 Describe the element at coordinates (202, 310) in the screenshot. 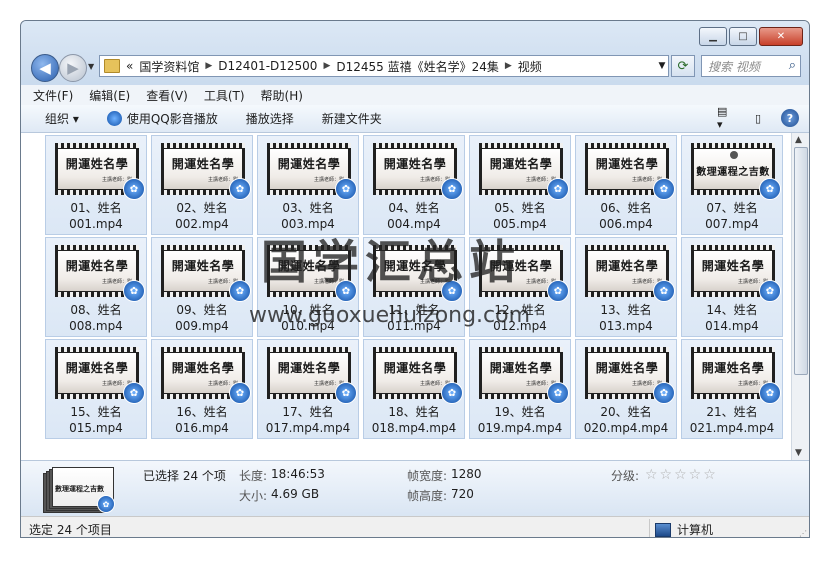

I see `file-name-line1: 09、姓名` at that location.